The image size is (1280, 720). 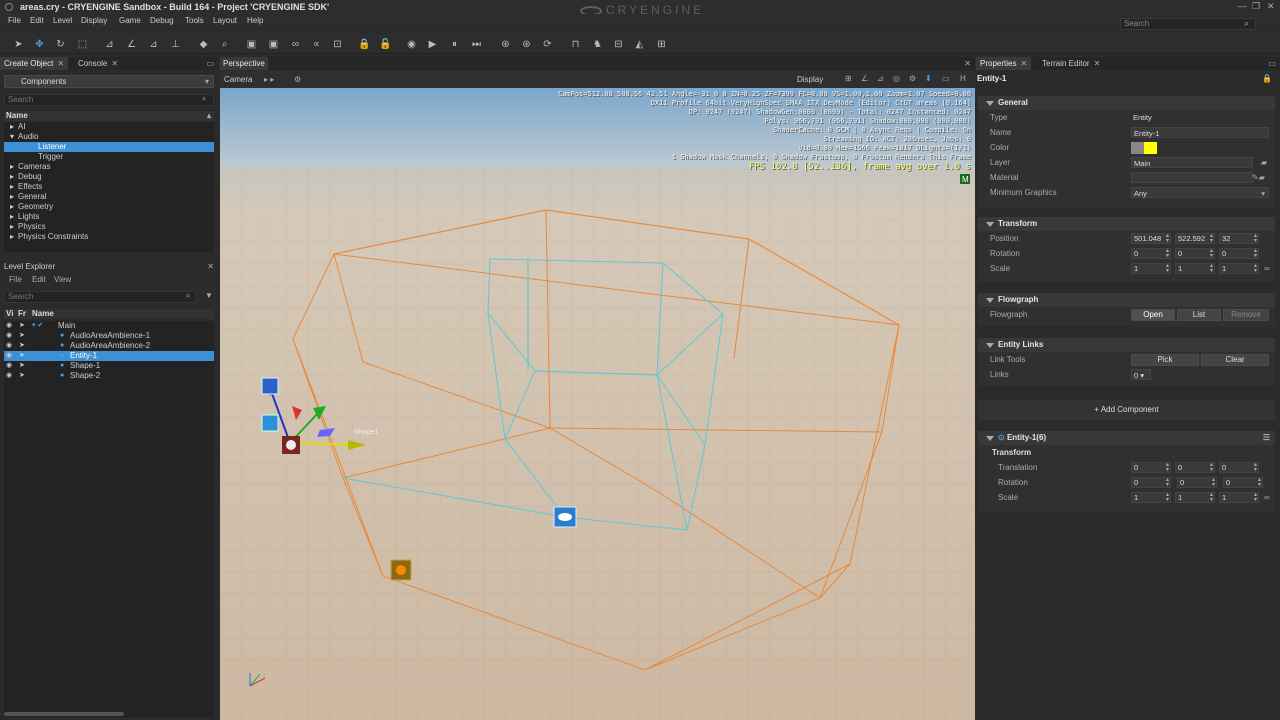 I want to click on rotation-x-field: 0 ▴ ▾, so click(x=1151, y=253).